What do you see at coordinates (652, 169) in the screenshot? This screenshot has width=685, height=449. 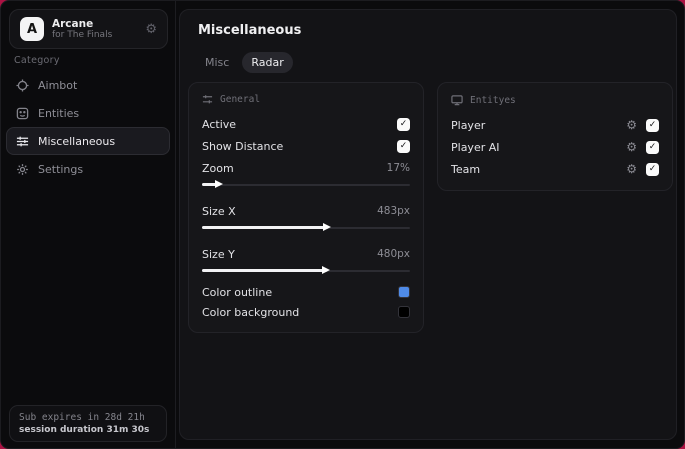 I see `team-checkbox: ✓` at bounding box center [652, 169].